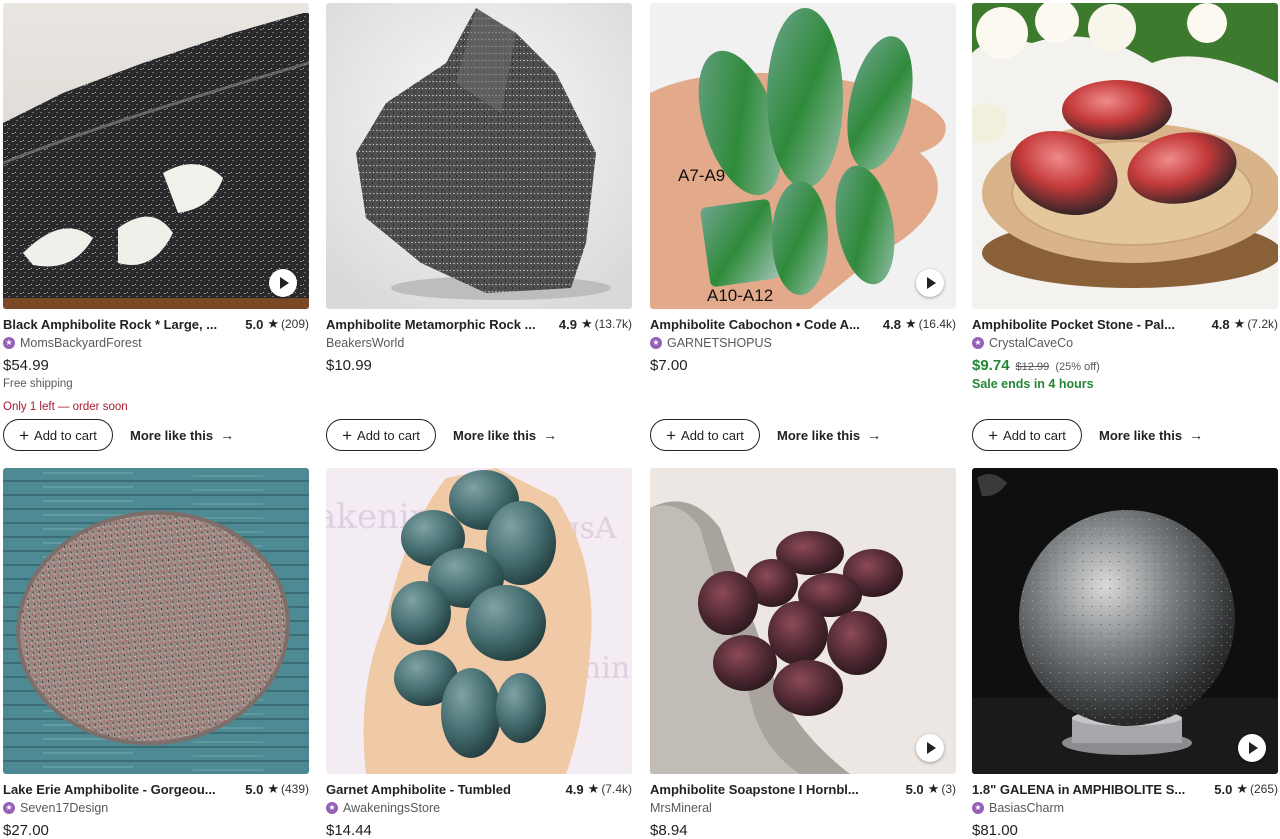 The height and width of the screenshot is (839, 1280). I want to click on original-price: $12.99, so click(1032, 367).